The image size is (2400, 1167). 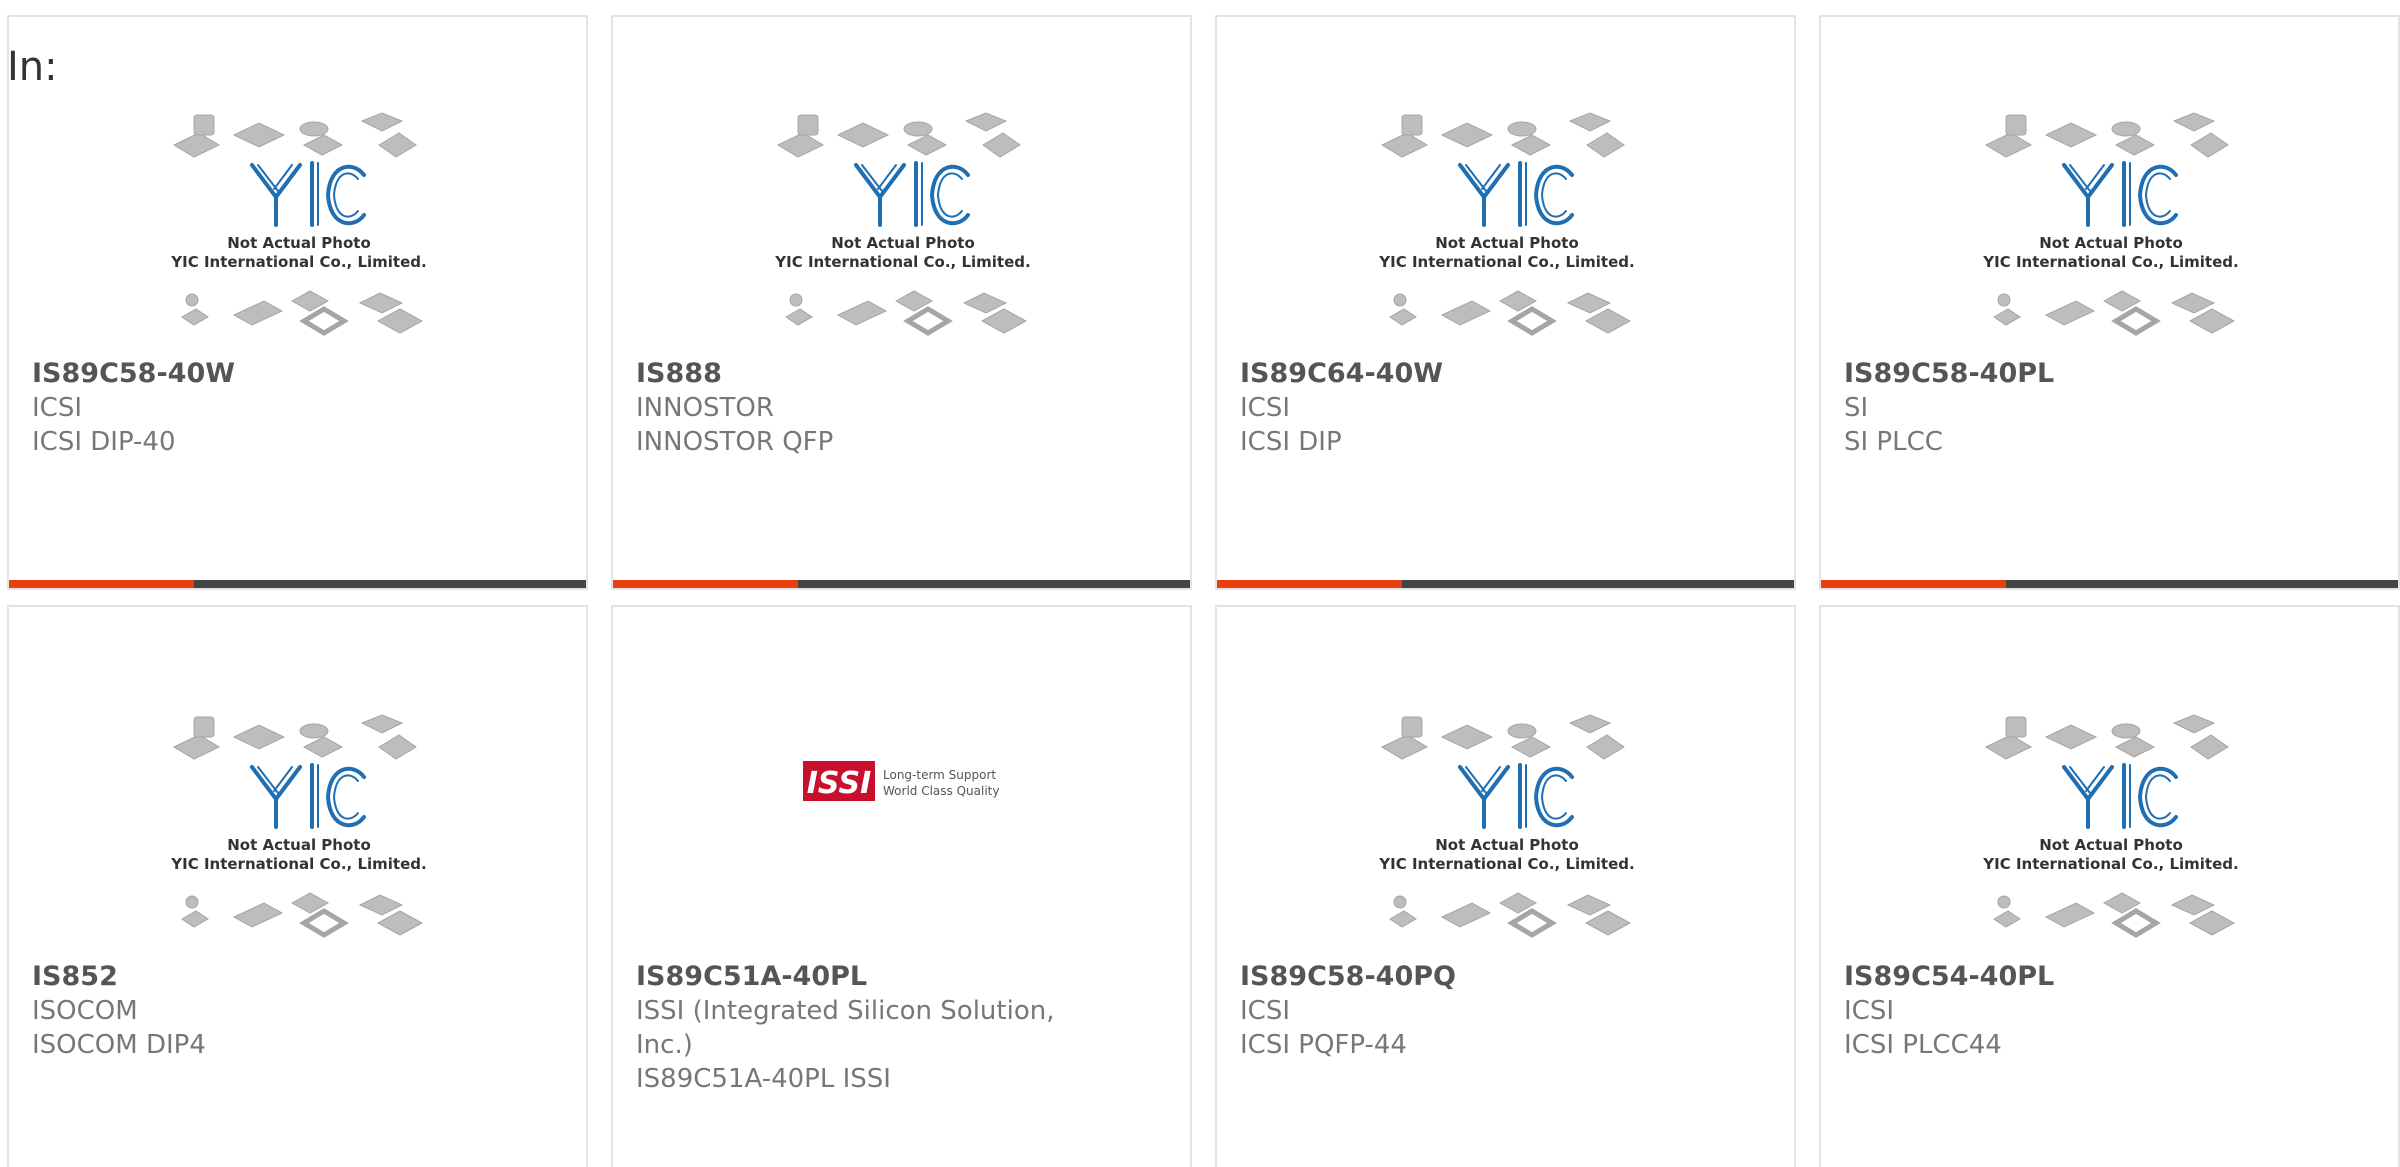 I want to click on filter-label: In:, so click(x=32, y=67).